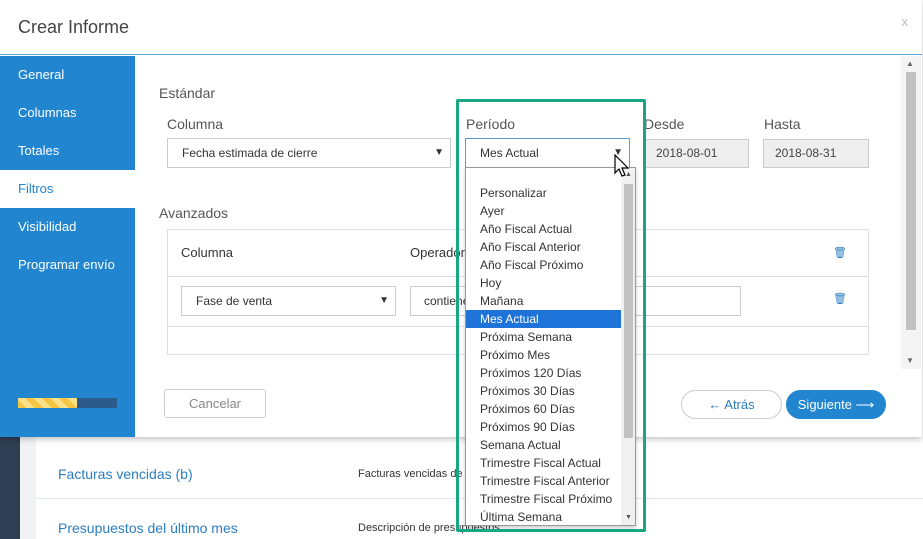 The image size is (923, 539). Describe the element at coordinates (234, 301) in the screenshot. I see `filter-column-value: Fase de venta` at that location.